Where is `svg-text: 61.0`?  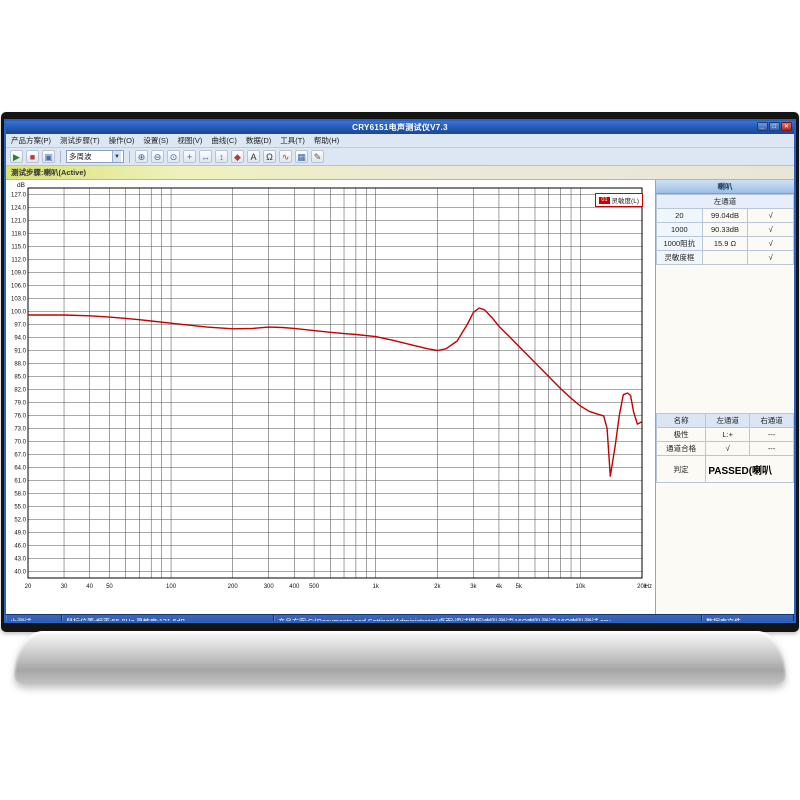 svg-text: 61.0 is located at coordinates (20, 482).